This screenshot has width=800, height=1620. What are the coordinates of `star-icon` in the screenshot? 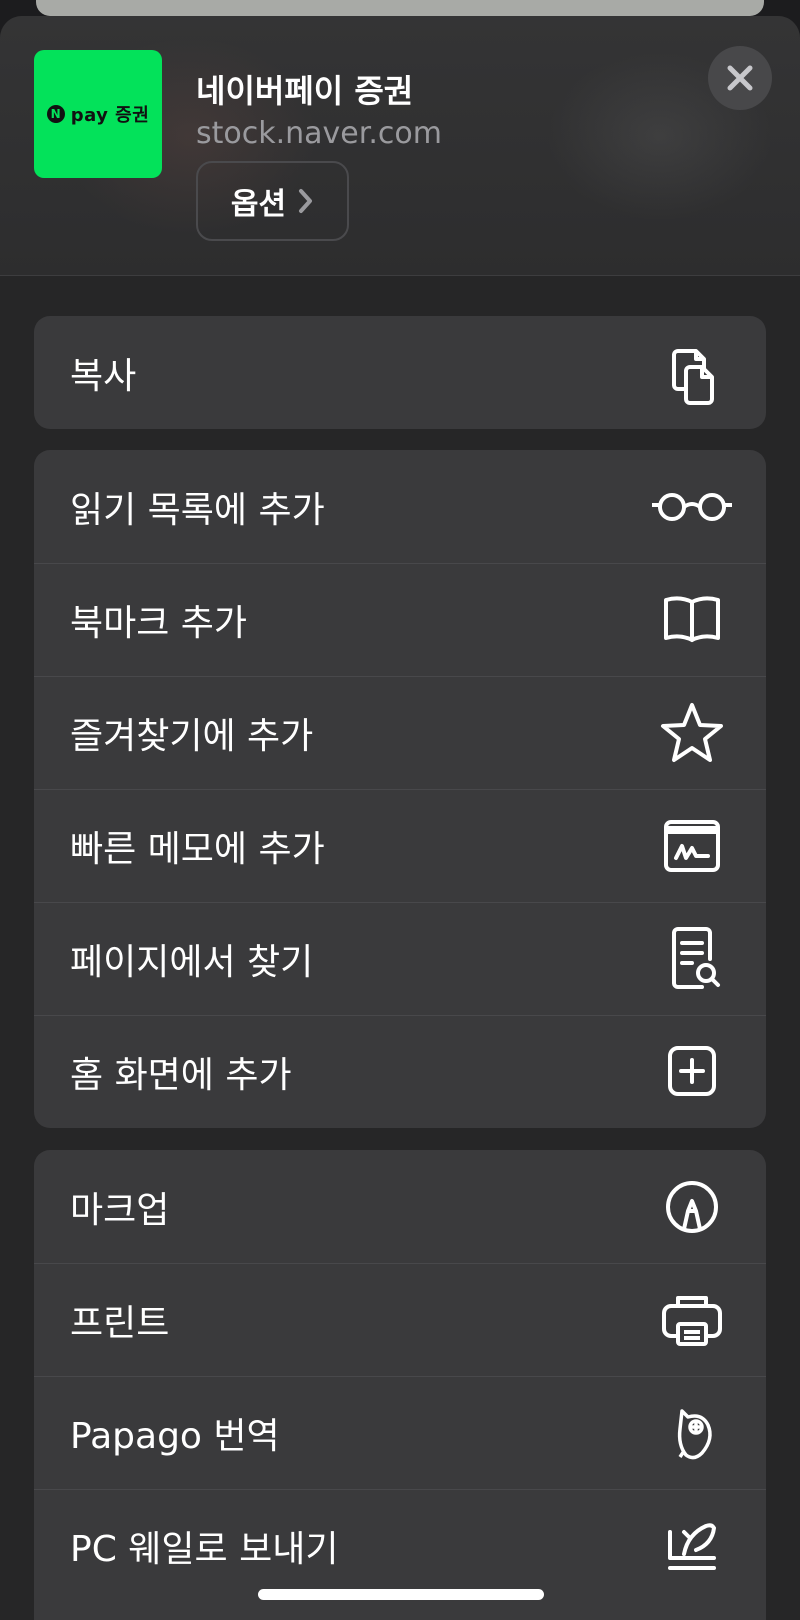 It's located at (692, 733).